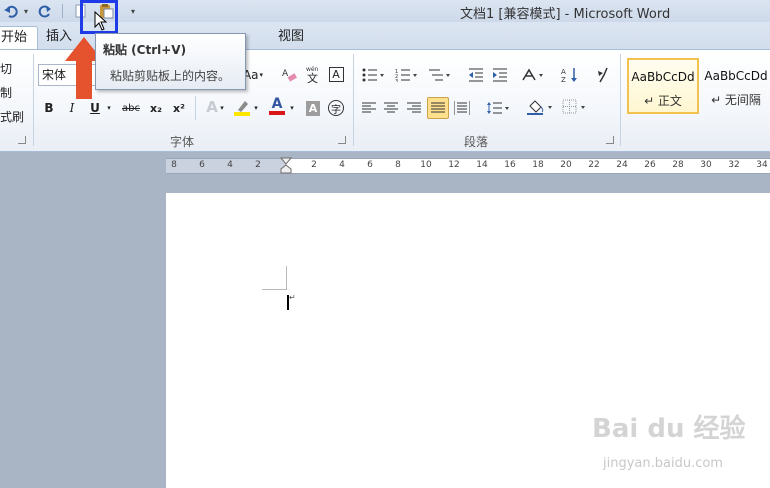 Image resolution: width=770 pixels, height=488 pixels. What do you see at coordinates (49, 108) in the screenshot?
I see `bold-button: B` at bounding box center [49, 108].